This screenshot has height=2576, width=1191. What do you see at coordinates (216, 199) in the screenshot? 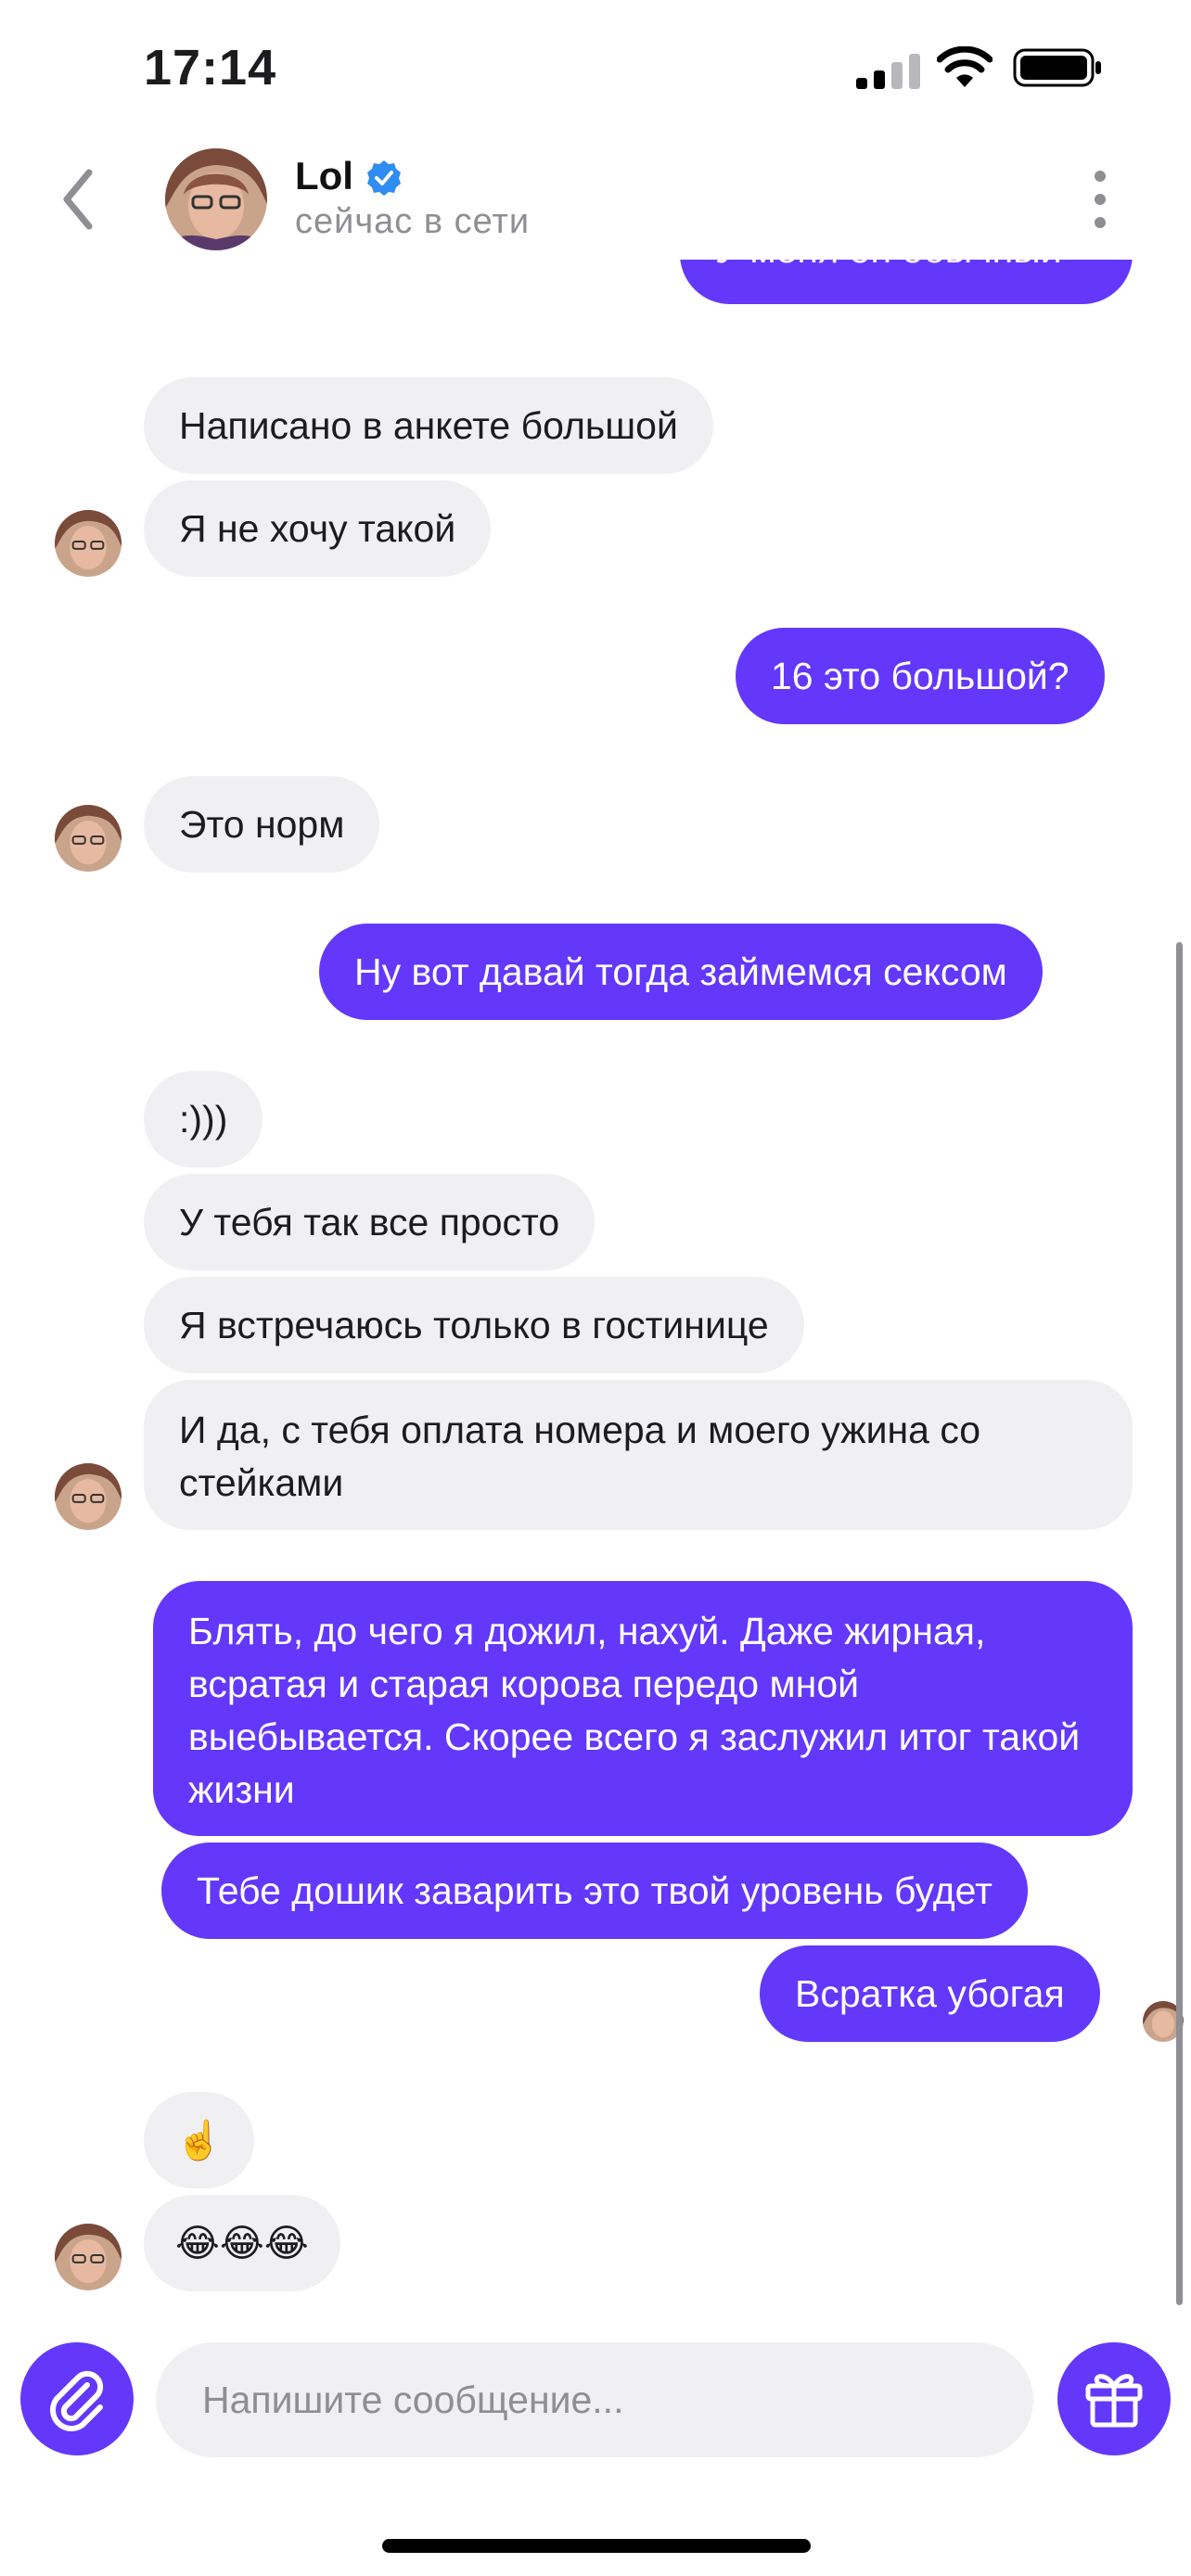
I see `contact-avatar` at bounding box center [216, 199].